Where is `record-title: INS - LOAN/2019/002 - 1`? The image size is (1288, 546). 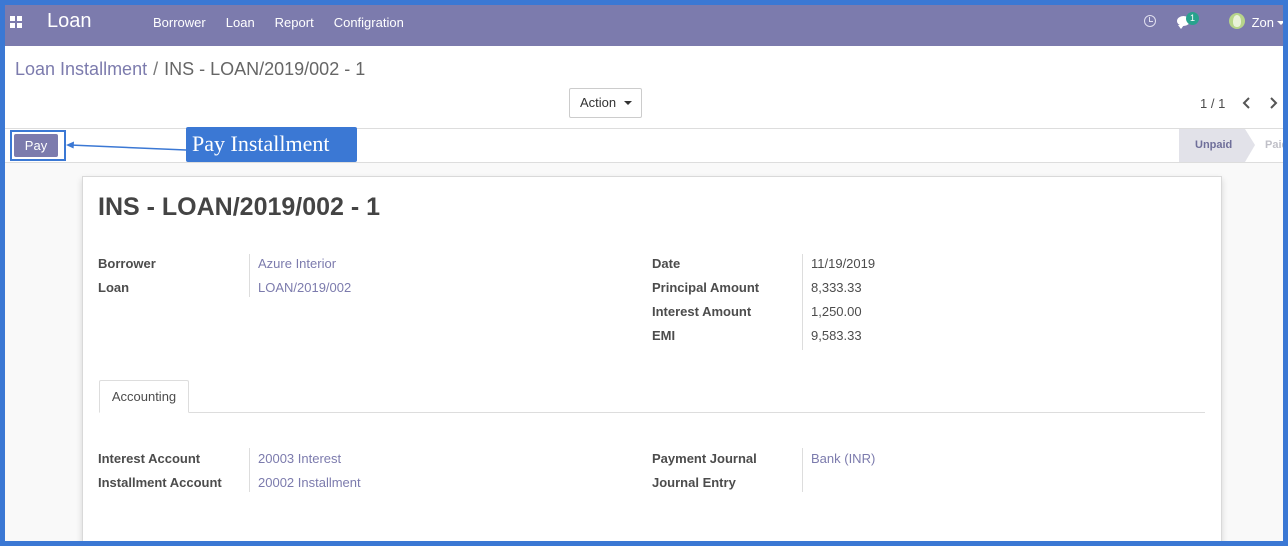 record-title: INS - LOAN/2019/002 - 1 is located at coordinates (239, 207).